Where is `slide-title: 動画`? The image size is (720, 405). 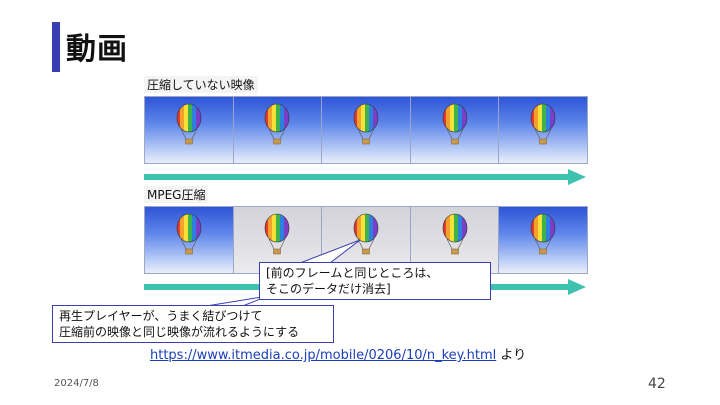
slide-title: 動画 is located at coordinates (97, 49).